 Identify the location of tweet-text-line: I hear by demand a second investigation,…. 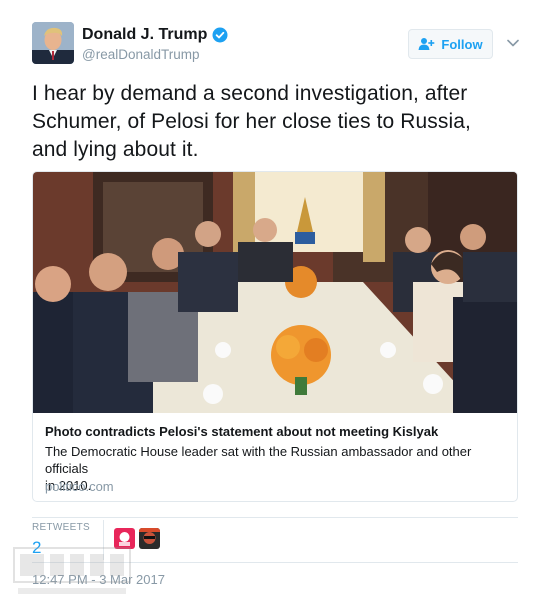
(250, 93).